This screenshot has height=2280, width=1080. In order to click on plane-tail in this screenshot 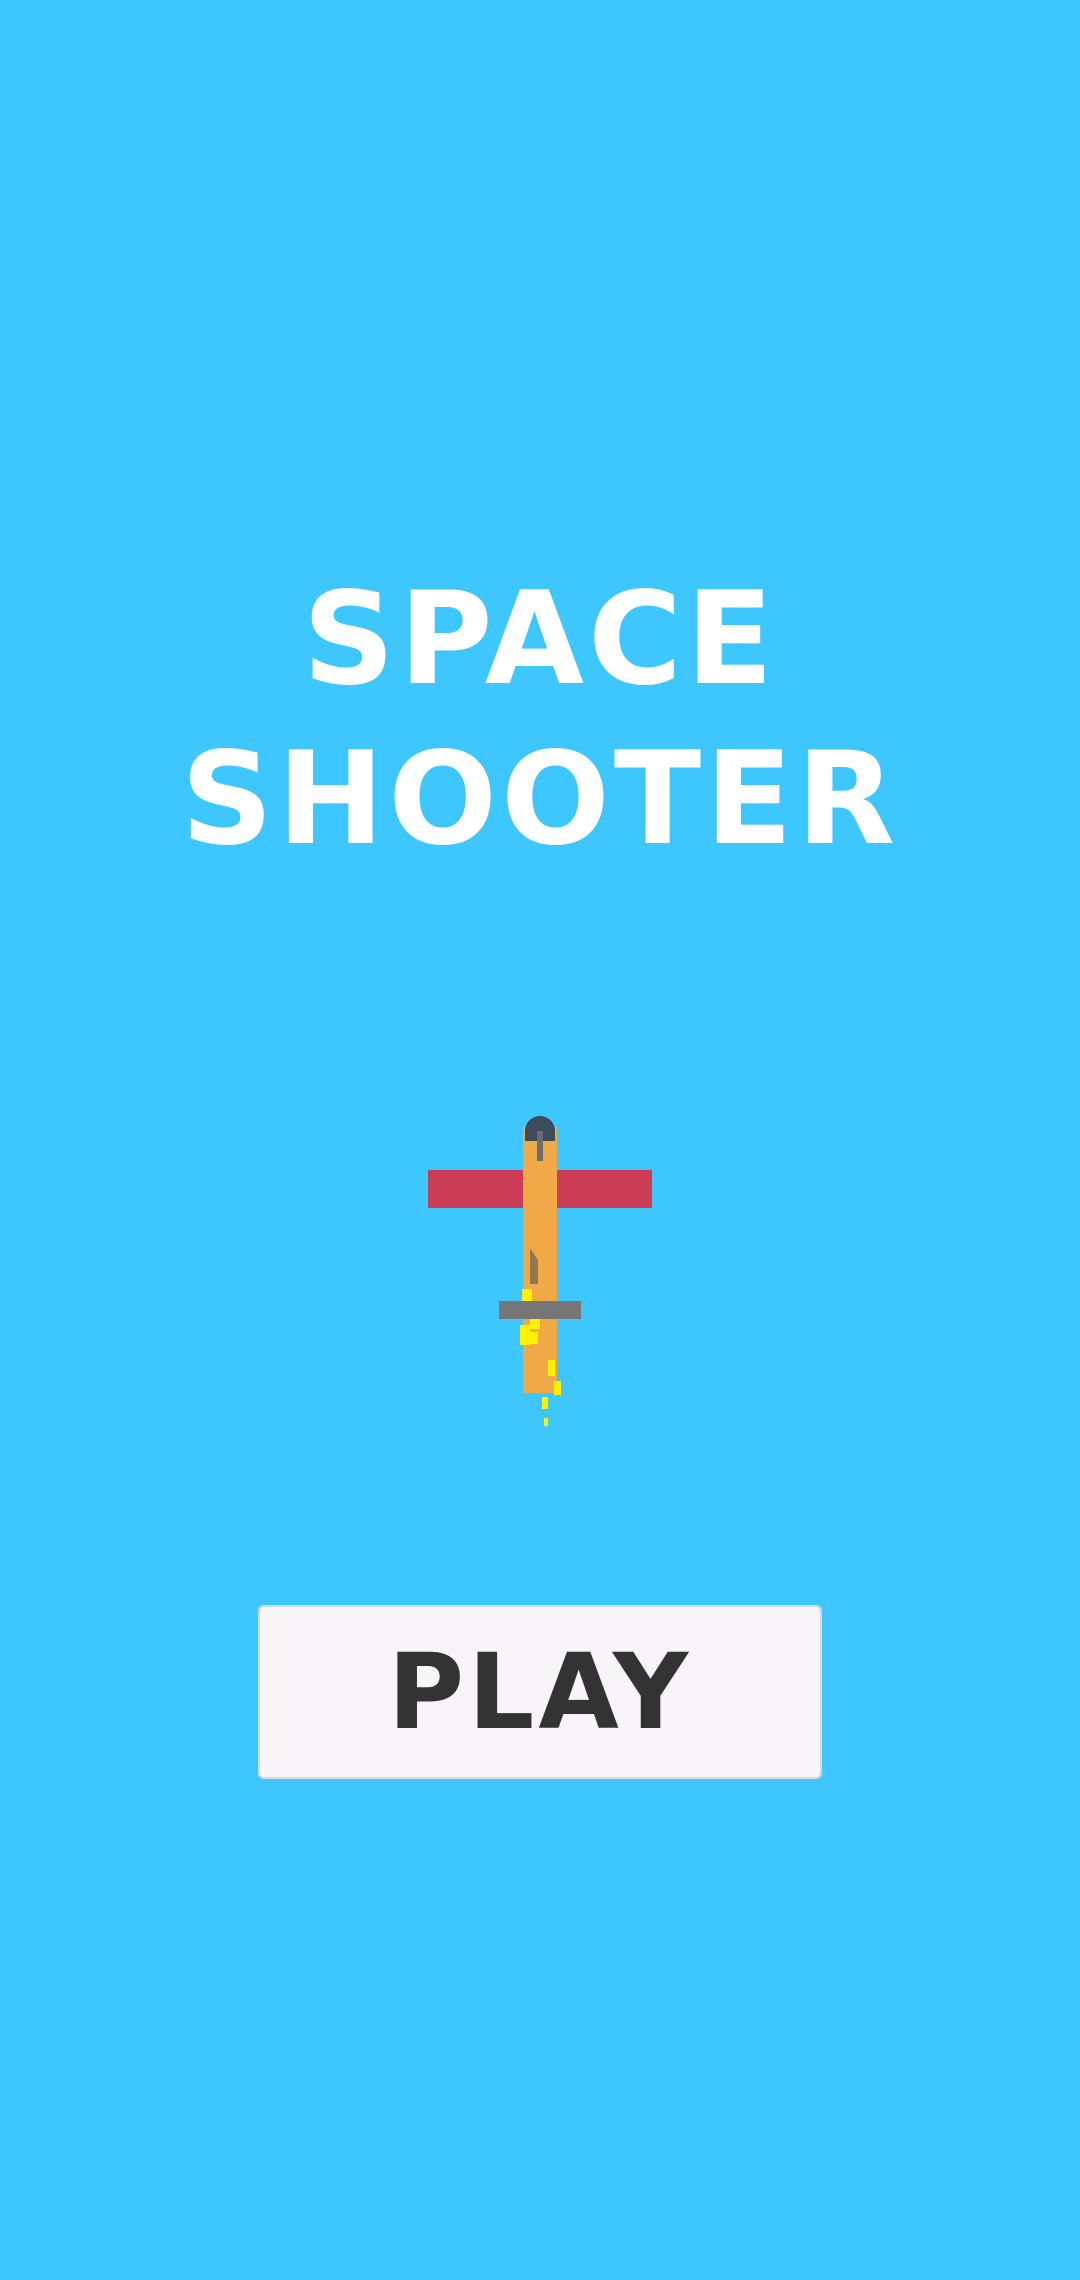, I will do `click(540, 1310)`.